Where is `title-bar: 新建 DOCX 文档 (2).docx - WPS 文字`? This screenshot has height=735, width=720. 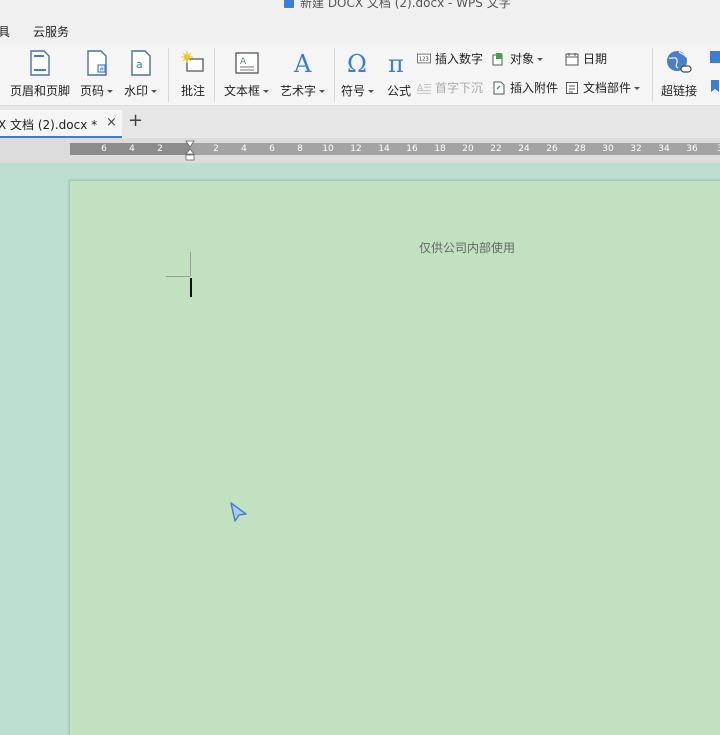
title-bar: 新建 DOCX 文档 (2).docx - WPS 文字 is located at coordinates (360, 9).